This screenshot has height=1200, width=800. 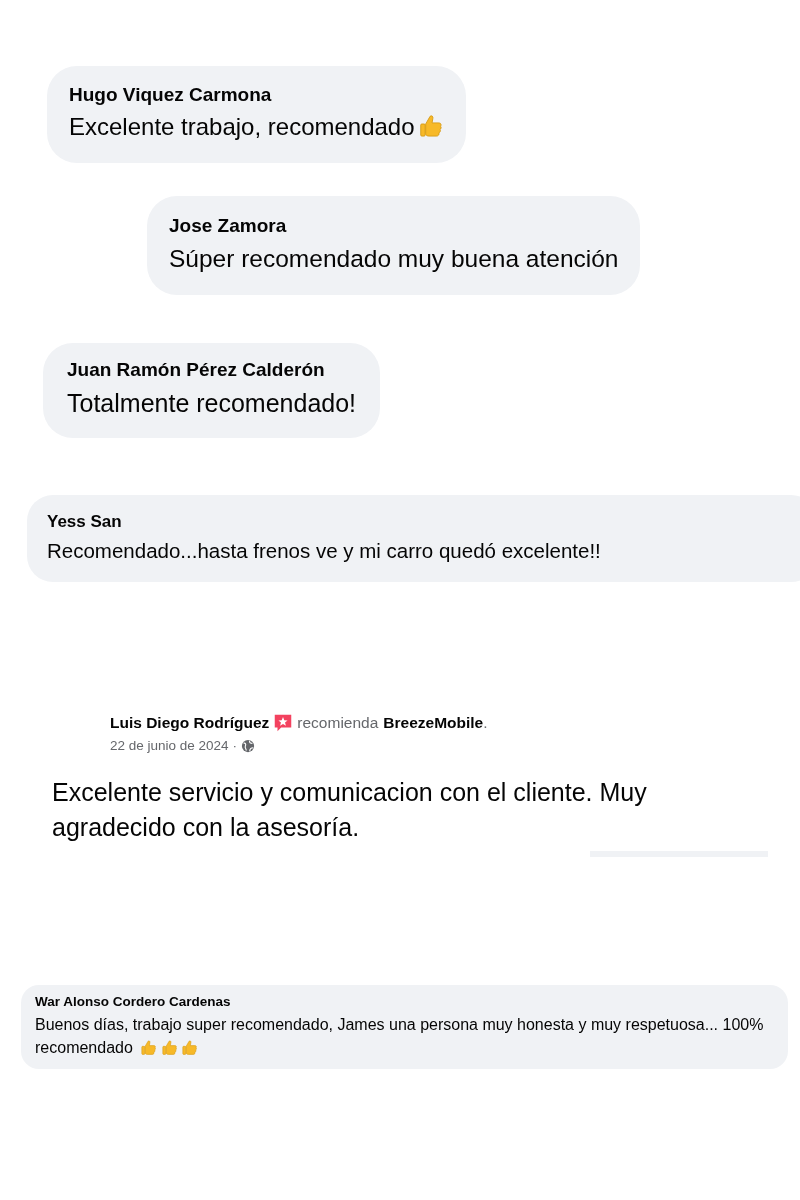 What do you see at coordinates (485, 723) in the screenshot?
I see `period-mark: .` at bounding box center [485, 723].